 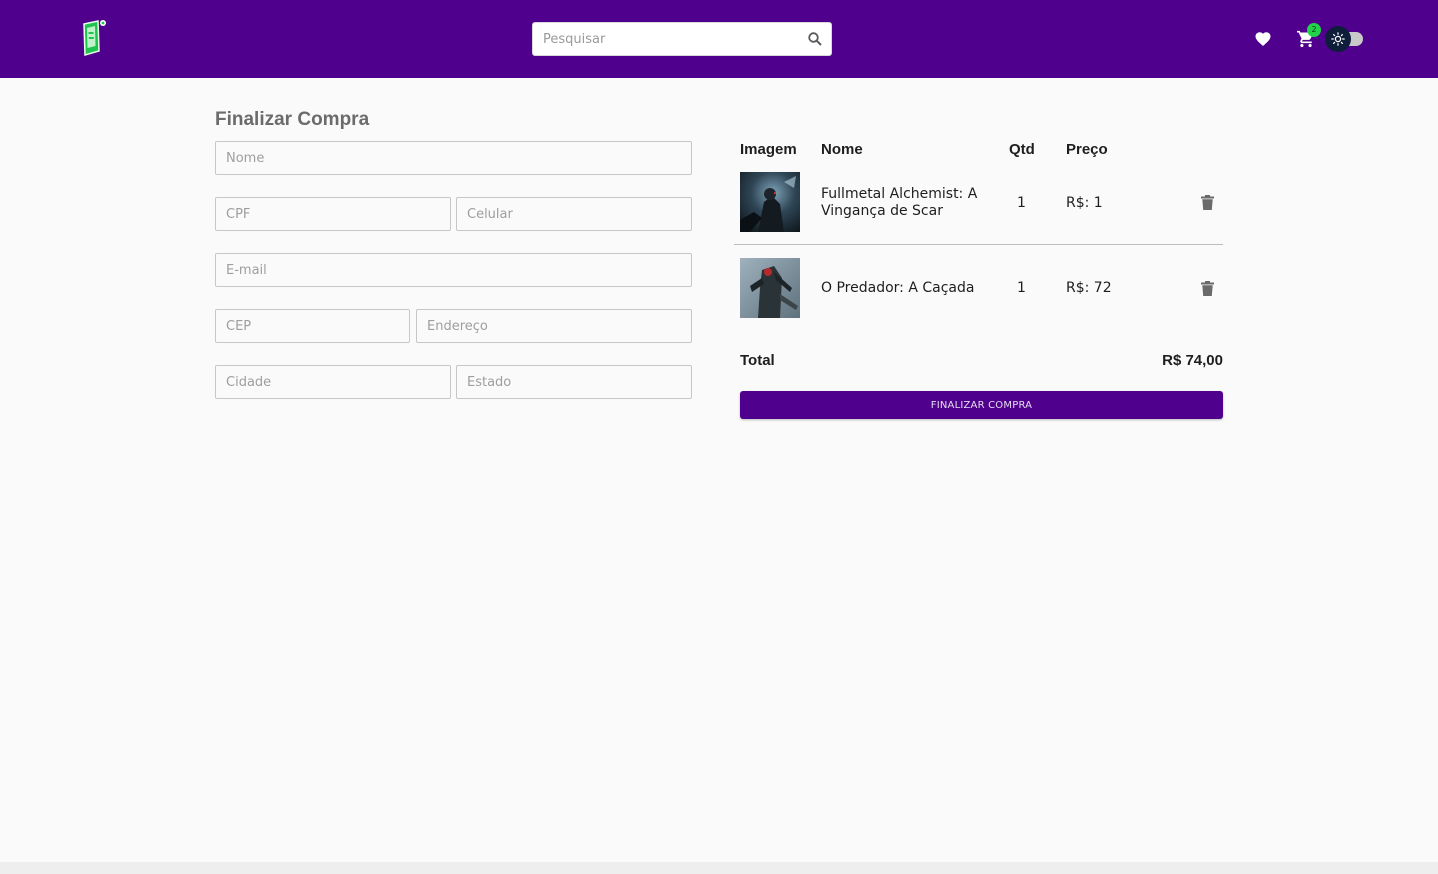 I want to click on product-image-predador, so click(x=770, y=288).